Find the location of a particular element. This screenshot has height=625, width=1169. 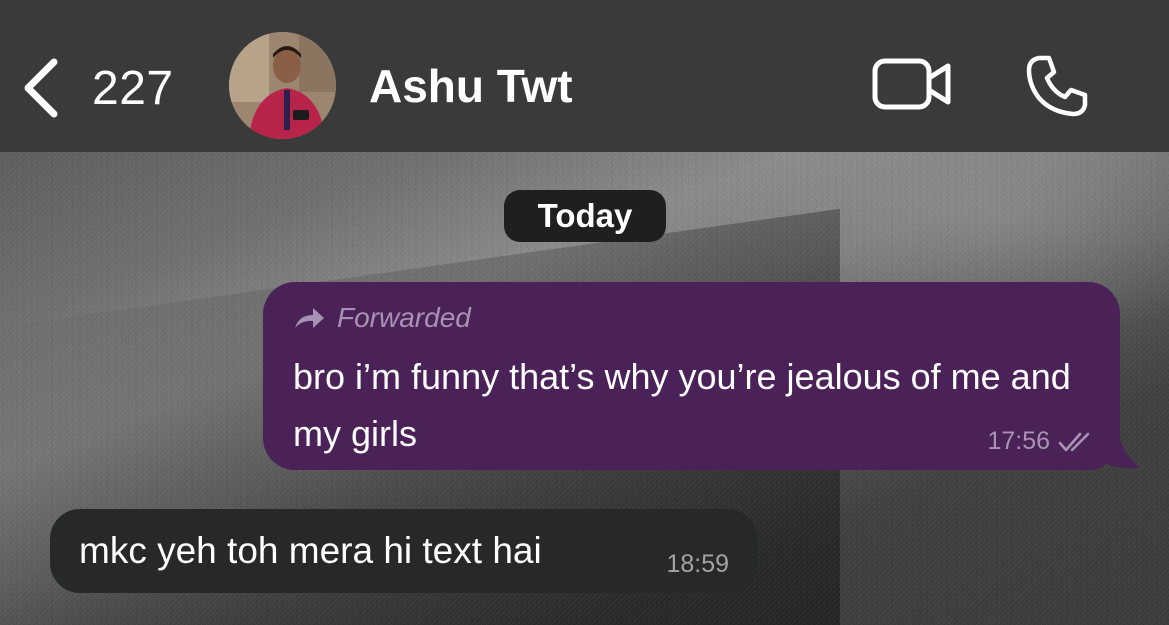

incoming-message-bubble: mkc yeh toh mera hi text hai 18:59 is located at coordinates (403, 551).